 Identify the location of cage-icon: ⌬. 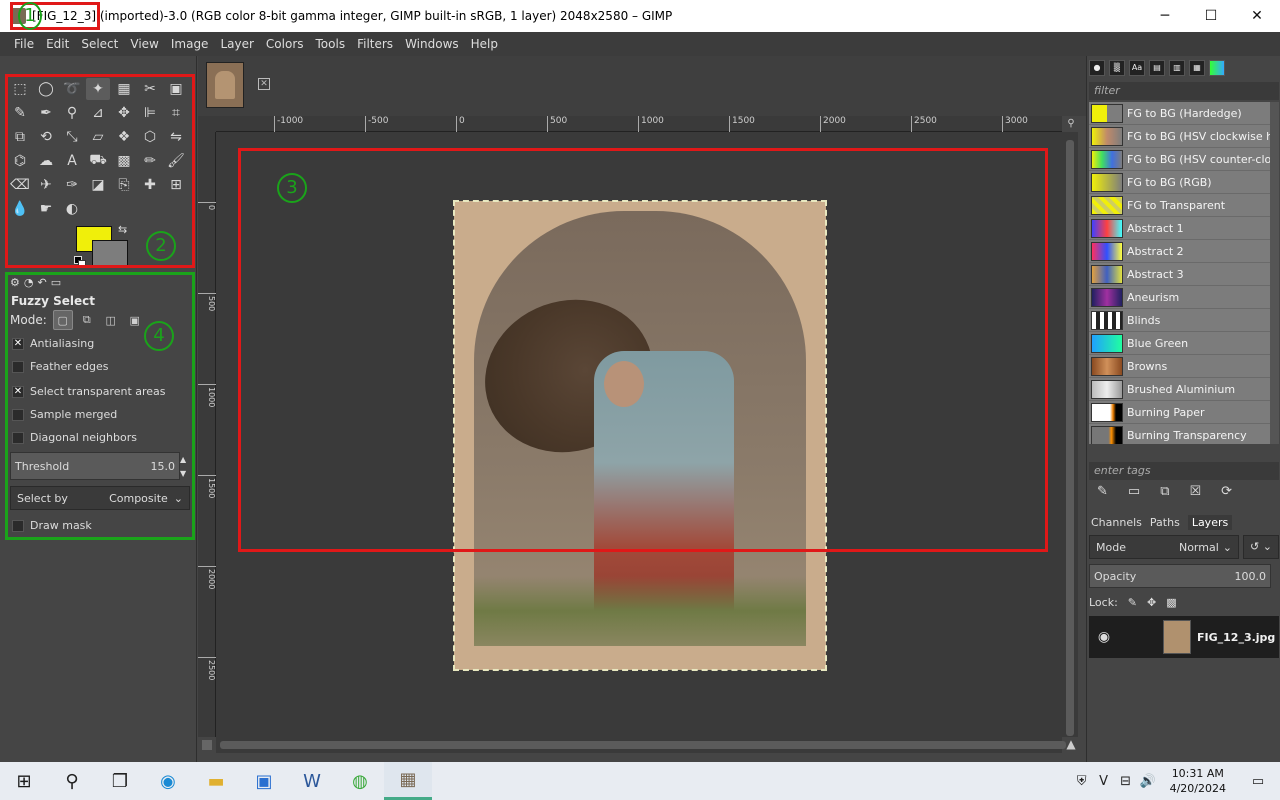
(20, 161).